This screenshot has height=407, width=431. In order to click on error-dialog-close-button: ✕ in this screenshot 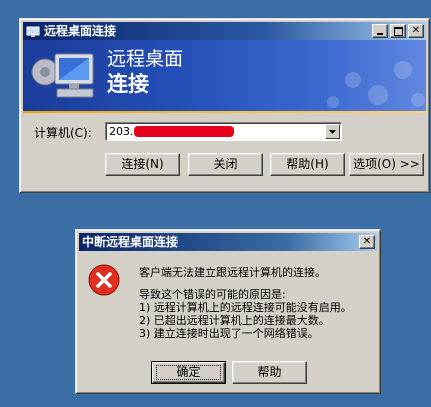, I will do `click(367, 242)`.